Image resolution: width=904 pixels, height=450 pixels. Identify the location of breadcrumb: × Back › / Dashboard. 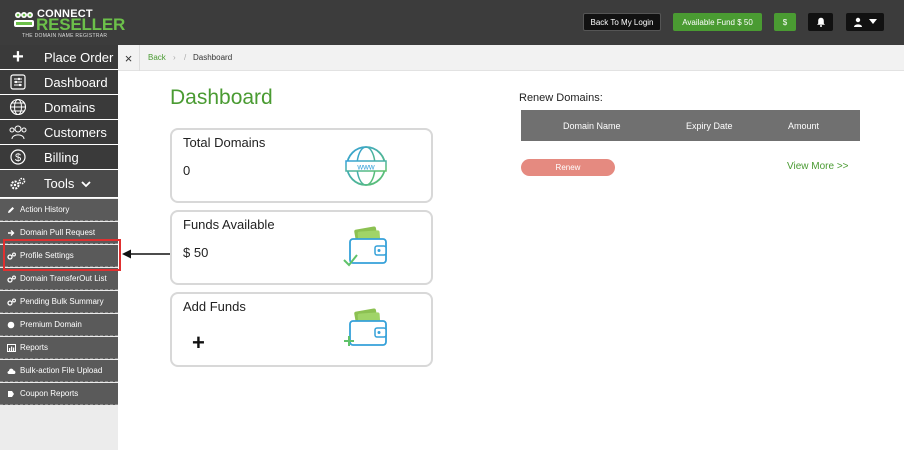
(511, 58).